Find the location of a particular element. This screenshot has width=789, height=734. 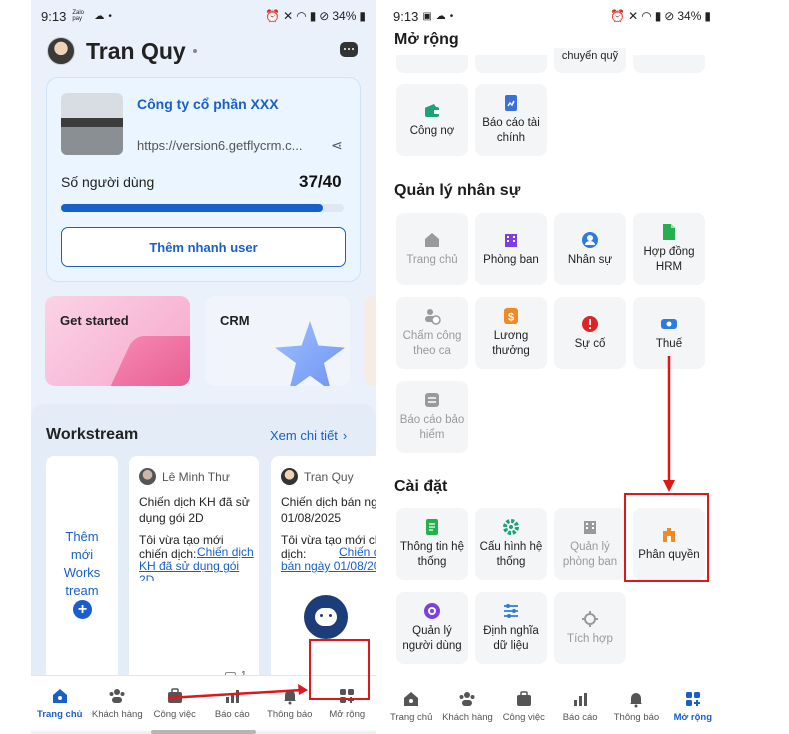

tile-home: Trang chủ is located at coordinates (432, 249).